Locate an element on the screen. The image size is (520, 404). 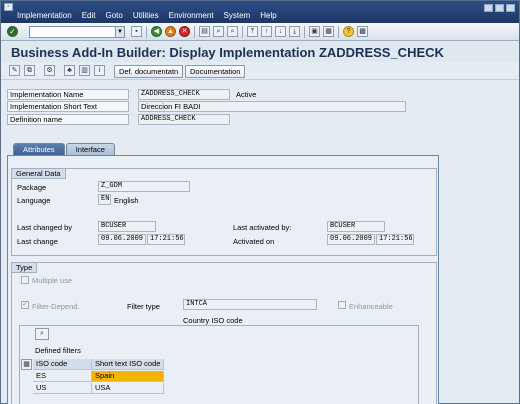
language-name: English is located at coordinates (126, 200).